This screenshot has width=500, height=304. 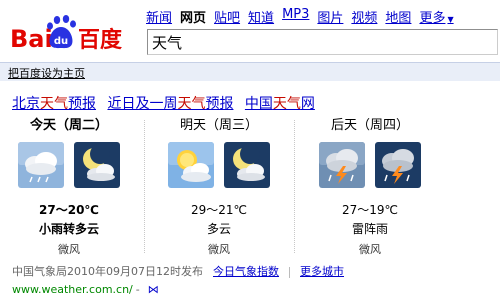 What do you see at coordinates (72, 289) in the screenshot?
I see `result-url: www.weather.com.cn/` at bounding box center [72, 289].